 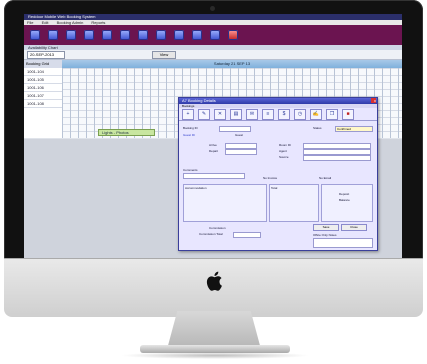 What do you see at coordinates (199, 100) in the screenshot?
I see `dialog-title: A7 Booking Details` at bounding box center [199, 100].